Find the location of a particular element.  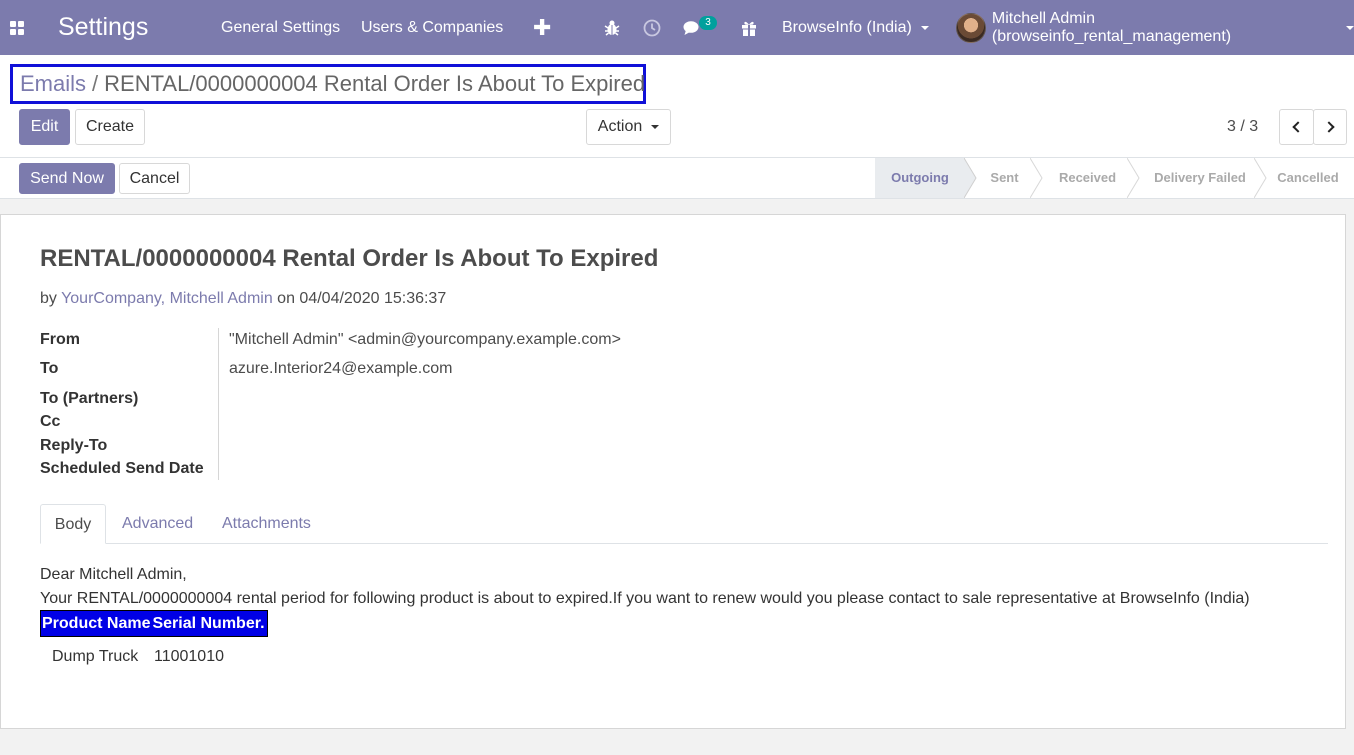

menu-users-companies: Users & Companies is located at coordinates (432, 27).